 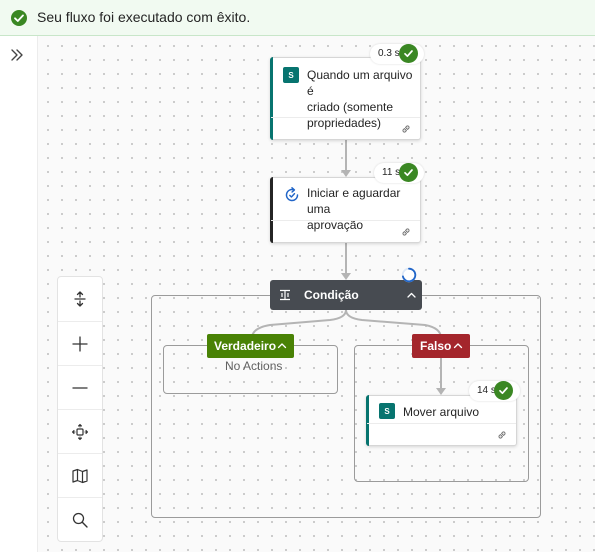 I want to click on loading-spinner-icon, so click(x=409, y=275).